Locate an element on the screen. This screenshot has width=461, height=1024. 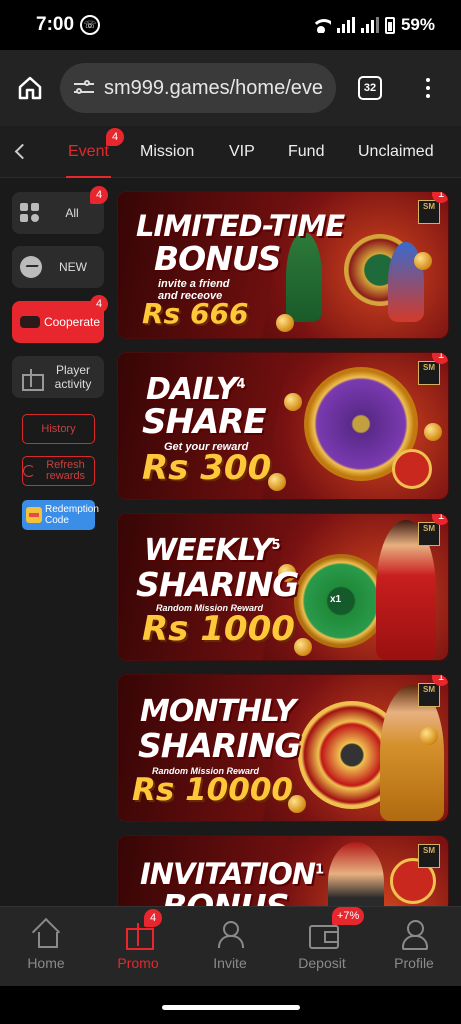
wheel-multiplier: x1 is located at coordinates (336, 599).